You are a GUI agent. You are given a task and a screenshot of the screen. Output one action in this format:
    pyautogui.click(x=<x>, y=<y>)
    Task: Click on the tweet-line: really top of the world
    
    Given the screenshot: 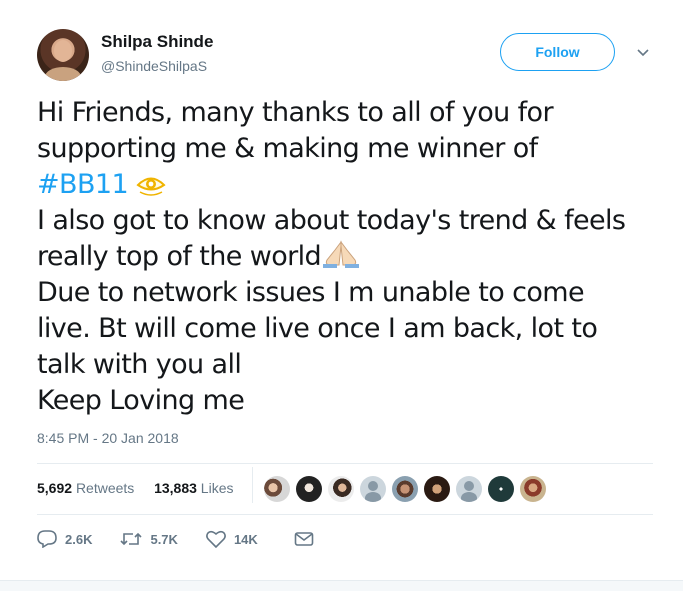 What is the action you would take?
    pyautogui.click(x=357, y=257)
    